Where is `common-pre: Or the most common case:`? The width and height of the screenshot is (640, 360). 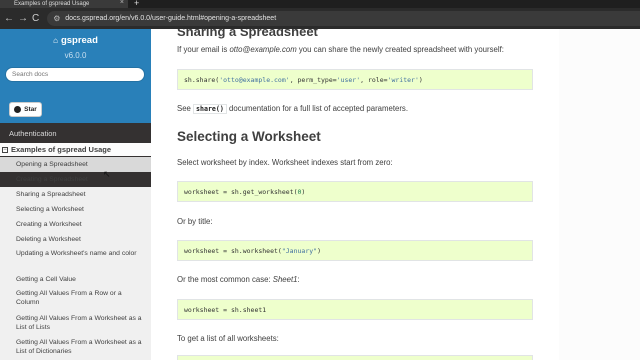 common-pre: Or the most common case: is located at coordinates (225, 279).